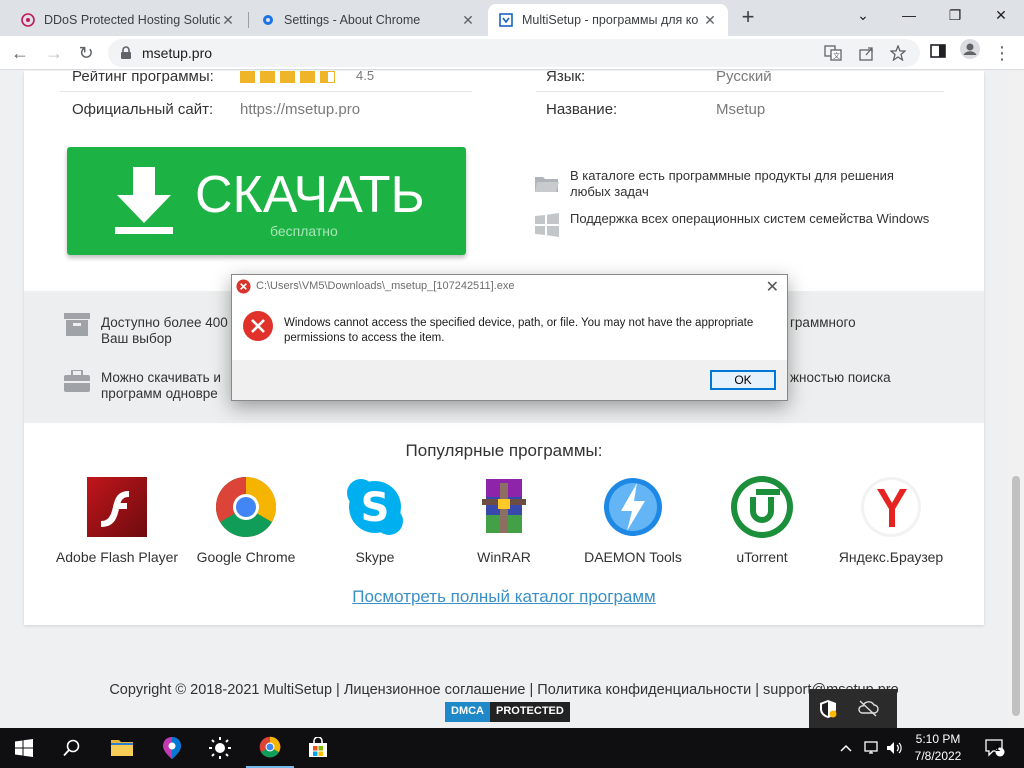 Image resolution: width=1024 pixels, height=768 pixels. Describe the element at coordinates (1001, 15) in the screenshot. I see `close-window-button: ✕` at that location.